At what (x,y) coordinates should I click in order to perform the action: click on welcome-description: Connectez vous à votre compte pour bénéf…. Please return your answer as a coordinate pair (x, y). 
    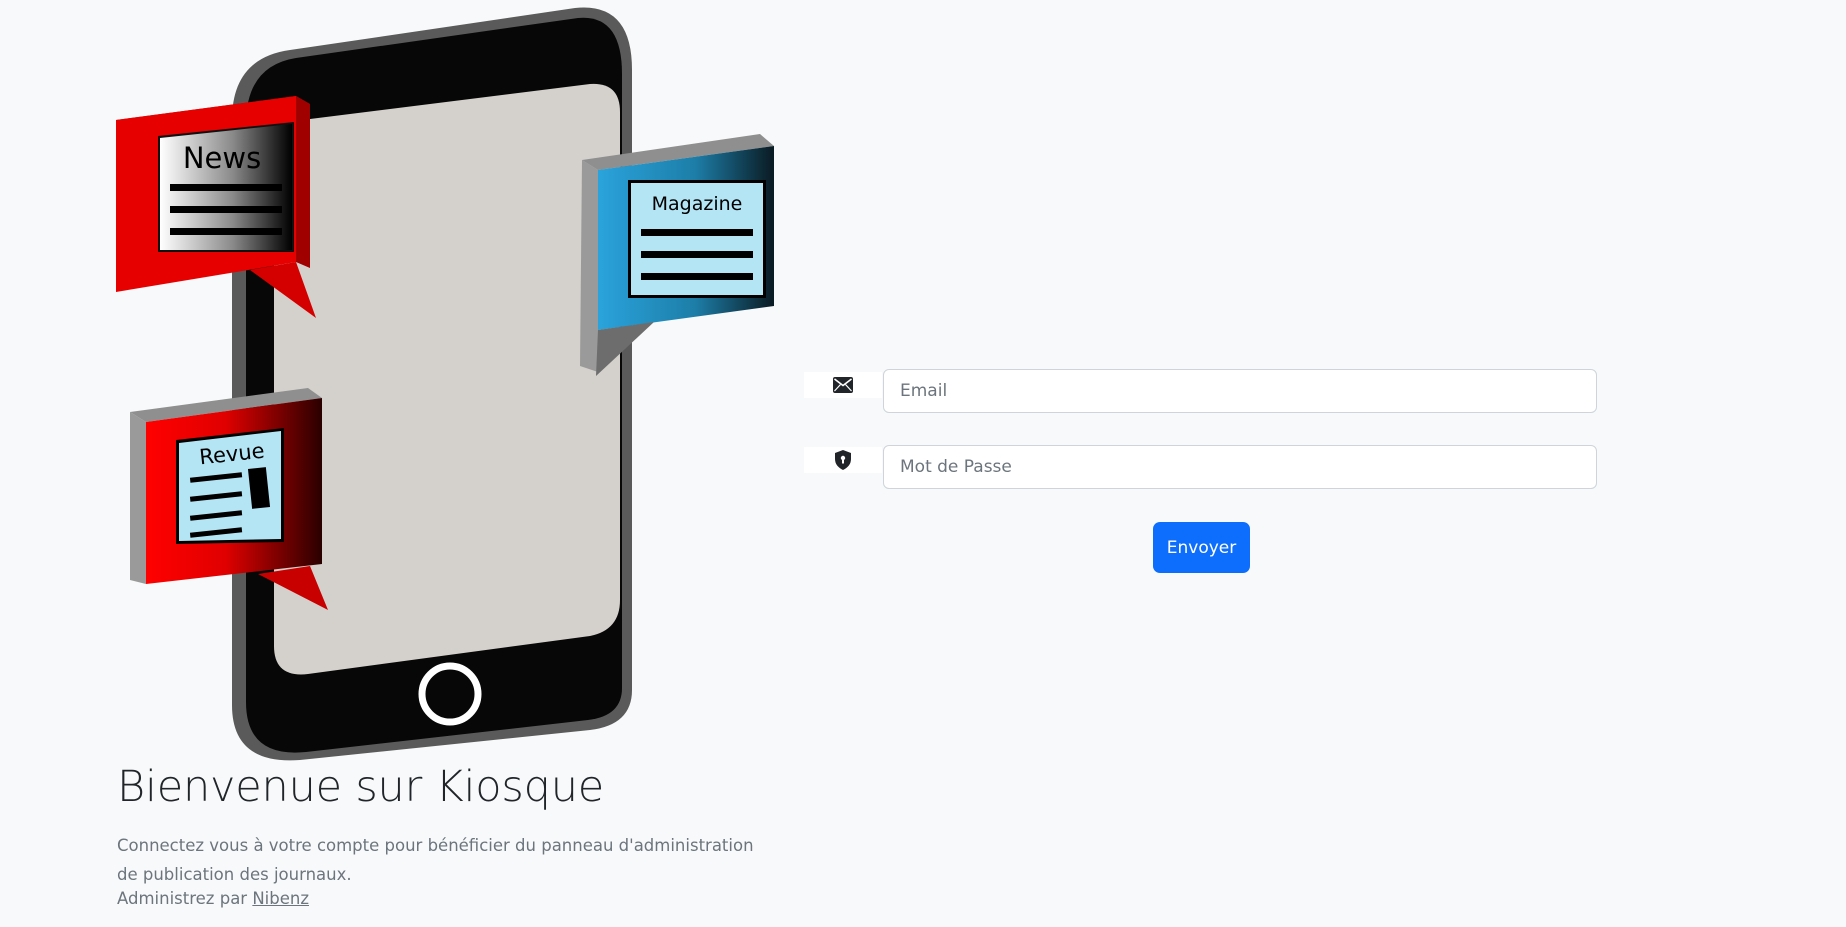
    Looking at the image, I should click on (435, 860).